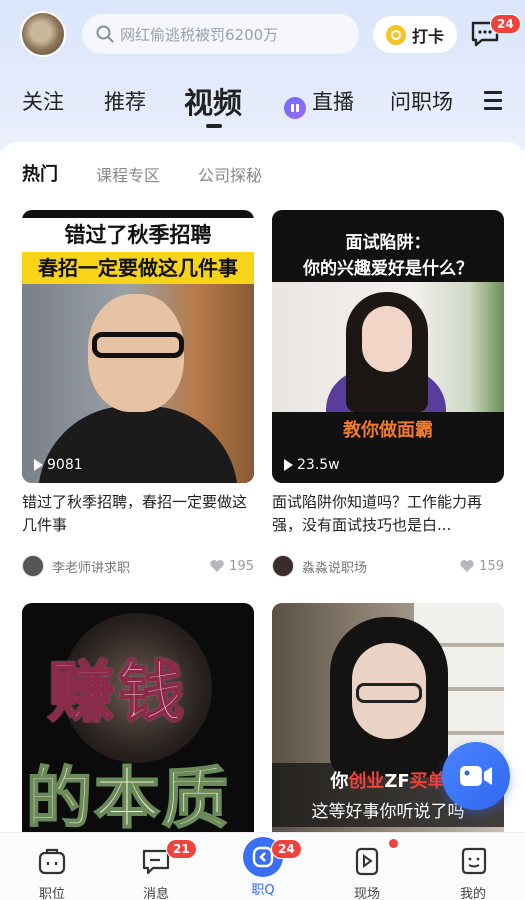 The height and width of the screenshot is (900, 525). Describe the element at coordinates (241, 566) in the screenshot. I see `like-count-value: 195` at that location.